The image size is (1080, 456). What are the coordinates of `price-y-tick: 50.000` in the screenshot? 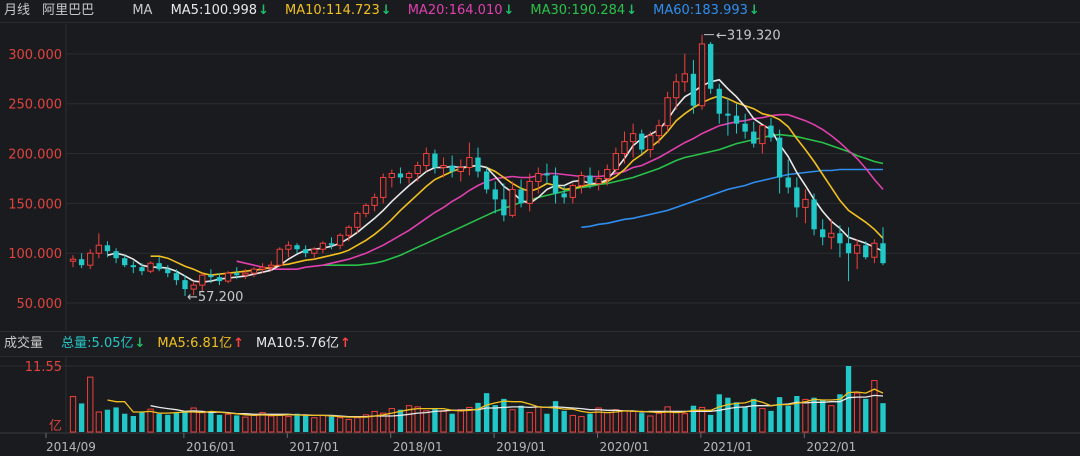 It's located at (40, 304).